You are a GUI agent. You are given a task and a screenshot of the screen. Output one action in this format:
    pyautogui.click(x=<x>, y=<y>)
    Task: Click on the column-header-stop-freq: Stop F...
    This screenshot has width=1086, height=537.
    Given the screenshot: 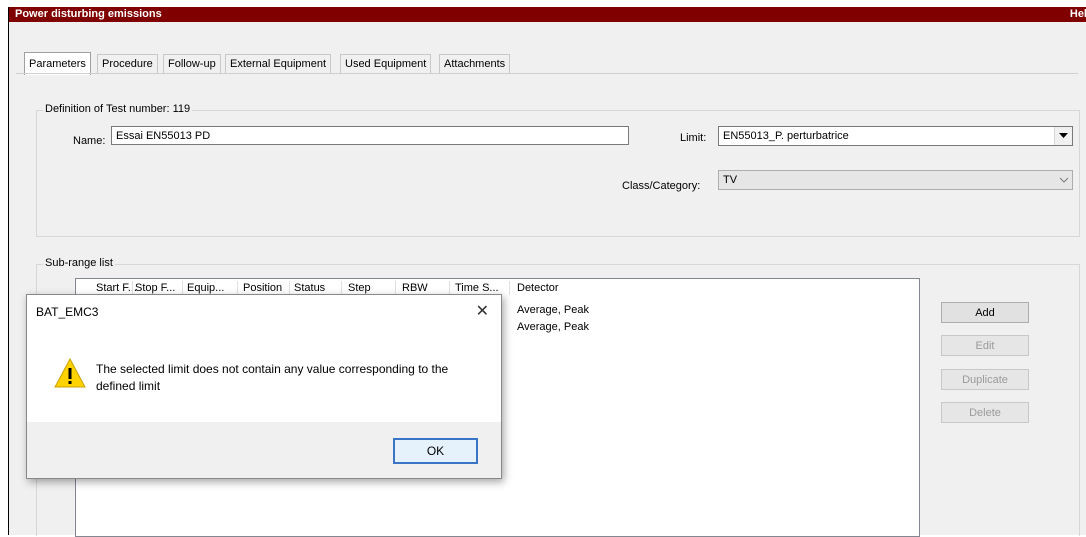 What is the action you would take?
    pyautogui.click(x=155, y=288)
    